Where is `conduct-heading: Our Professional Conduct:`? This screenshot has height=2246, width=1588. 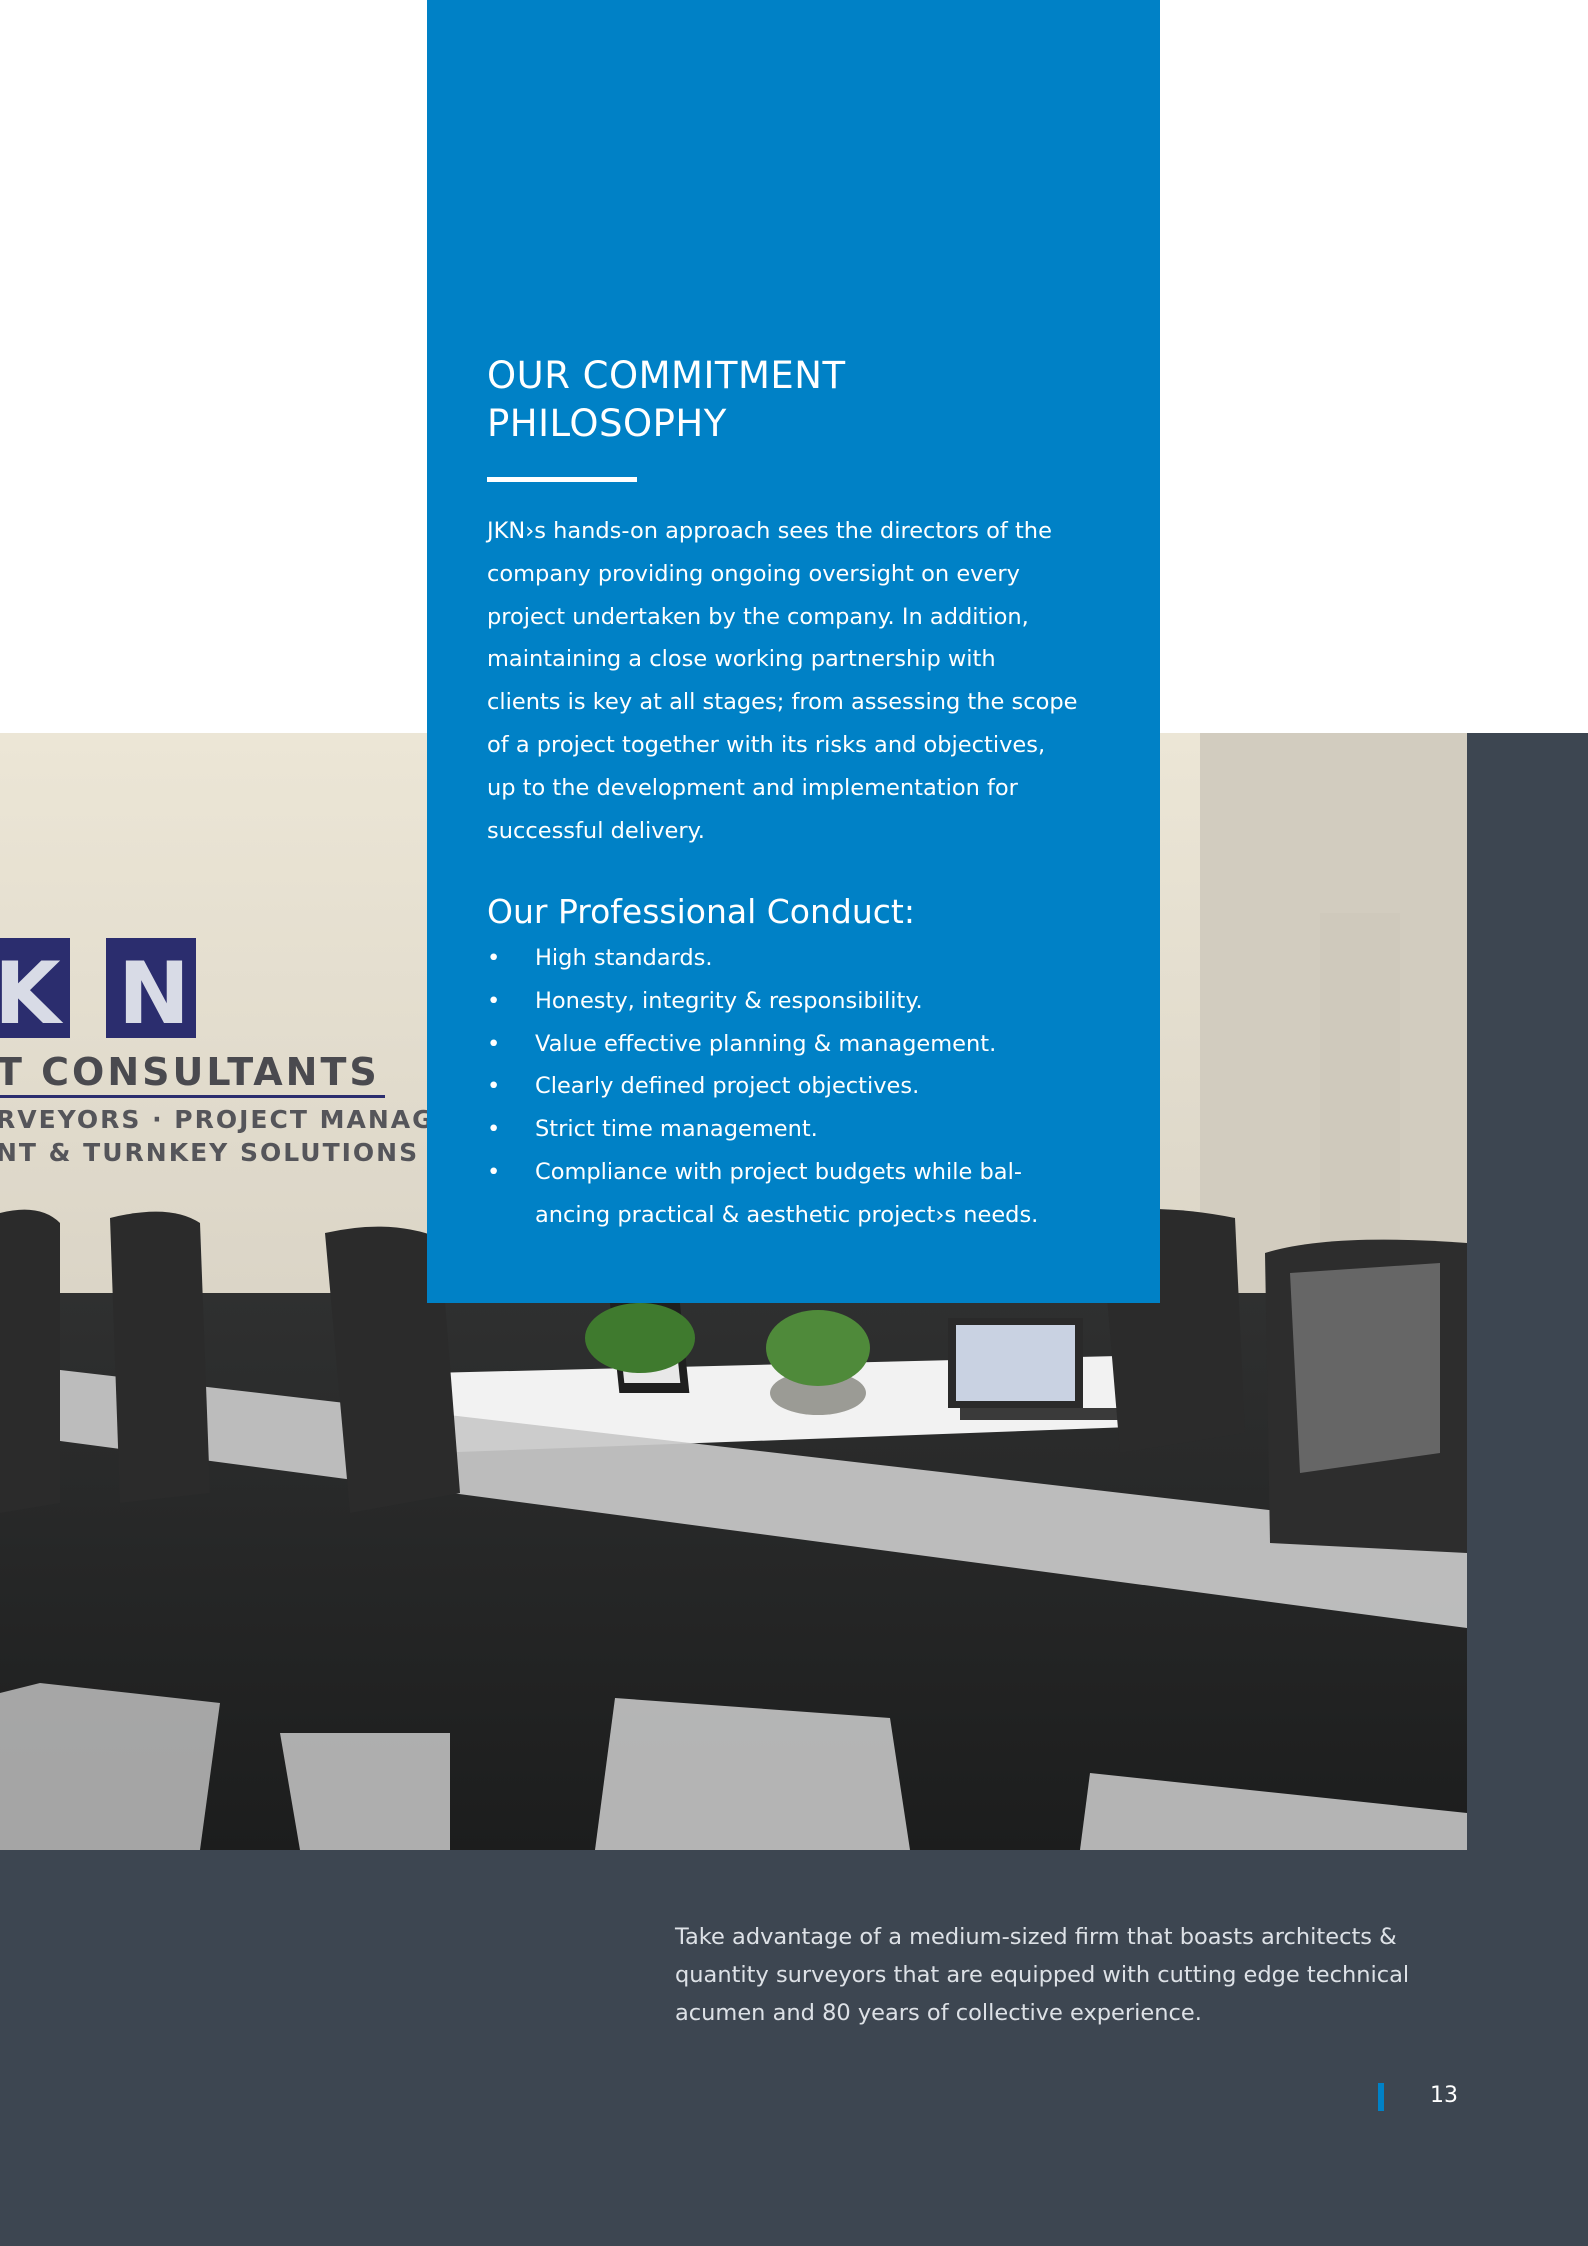
conduct-heading: Our Professional Conduct: is located at coordinates (701, 911).